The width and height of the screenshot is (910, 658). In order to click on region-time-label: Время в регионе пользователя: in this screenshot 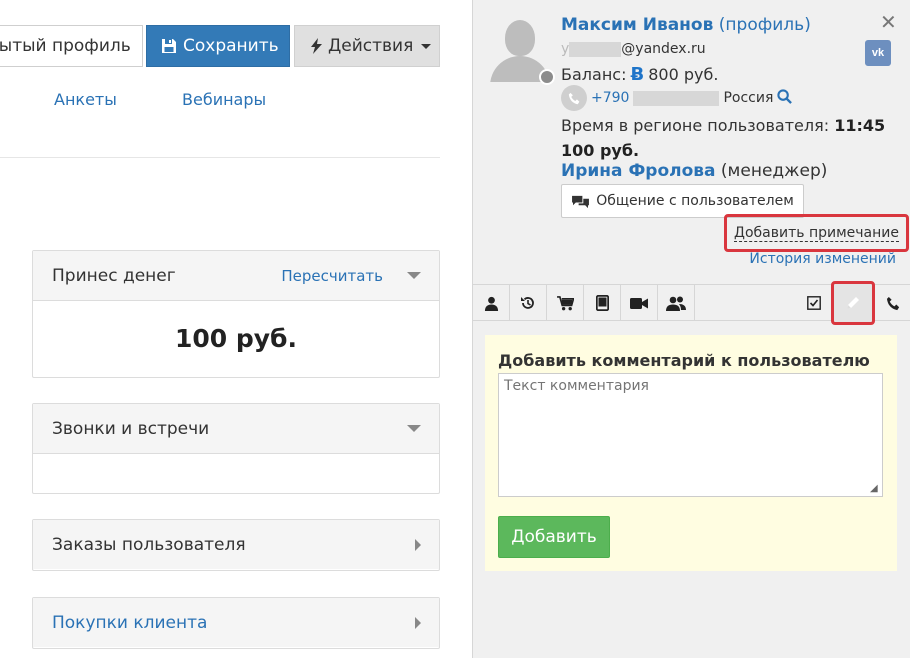, I will do `click(695, 125)`.